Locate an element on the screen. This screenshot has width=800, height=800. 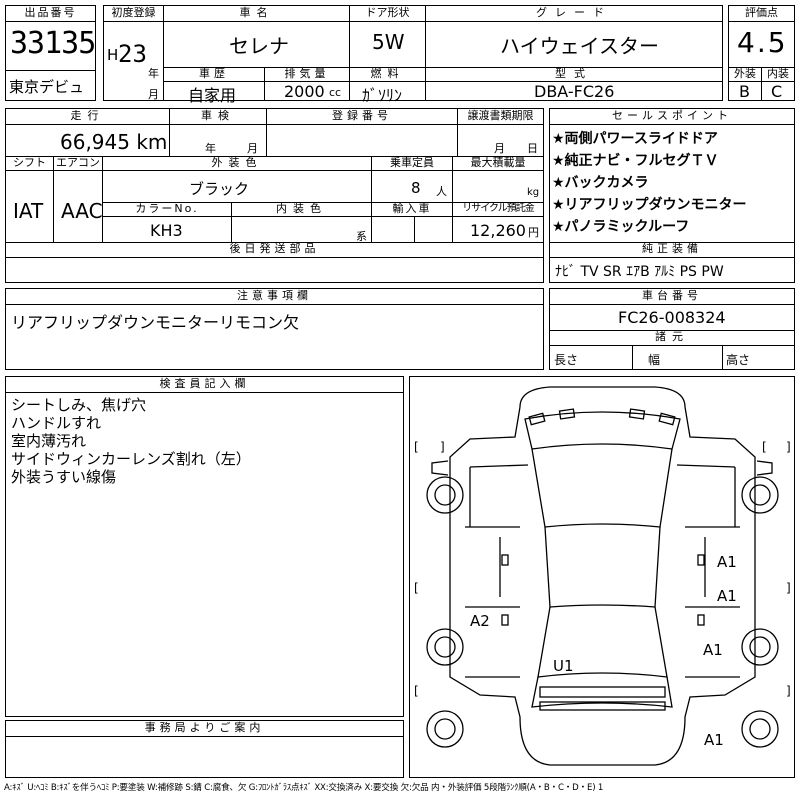
grade: ハイウェイスター is located at coordinates (579, 46).